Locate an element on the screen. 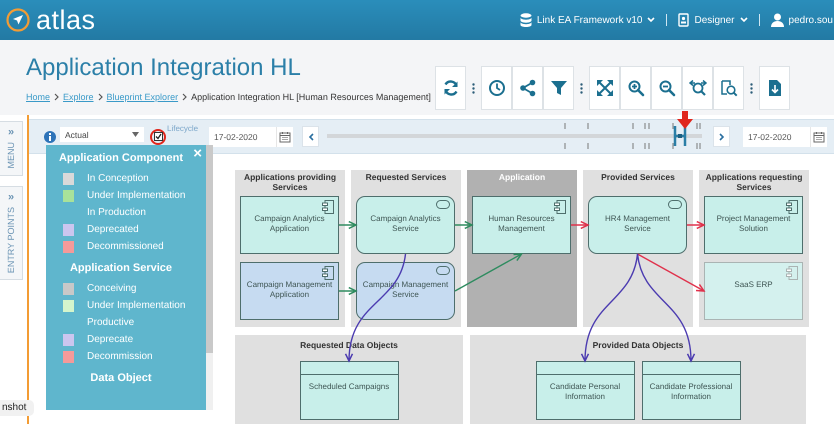 Image resolution: width=834 pixels, height=424 pixels. component-node: Campaign Management Application is located at coordinates (289, 291).